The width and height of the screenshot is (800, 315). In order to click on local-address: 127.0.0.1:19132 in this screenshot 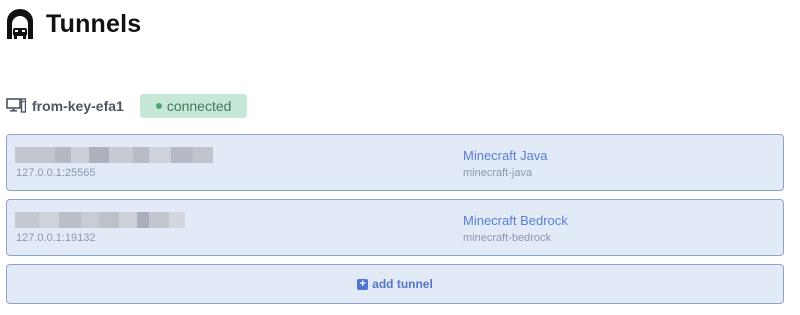, I will do `click(56, 238)`.